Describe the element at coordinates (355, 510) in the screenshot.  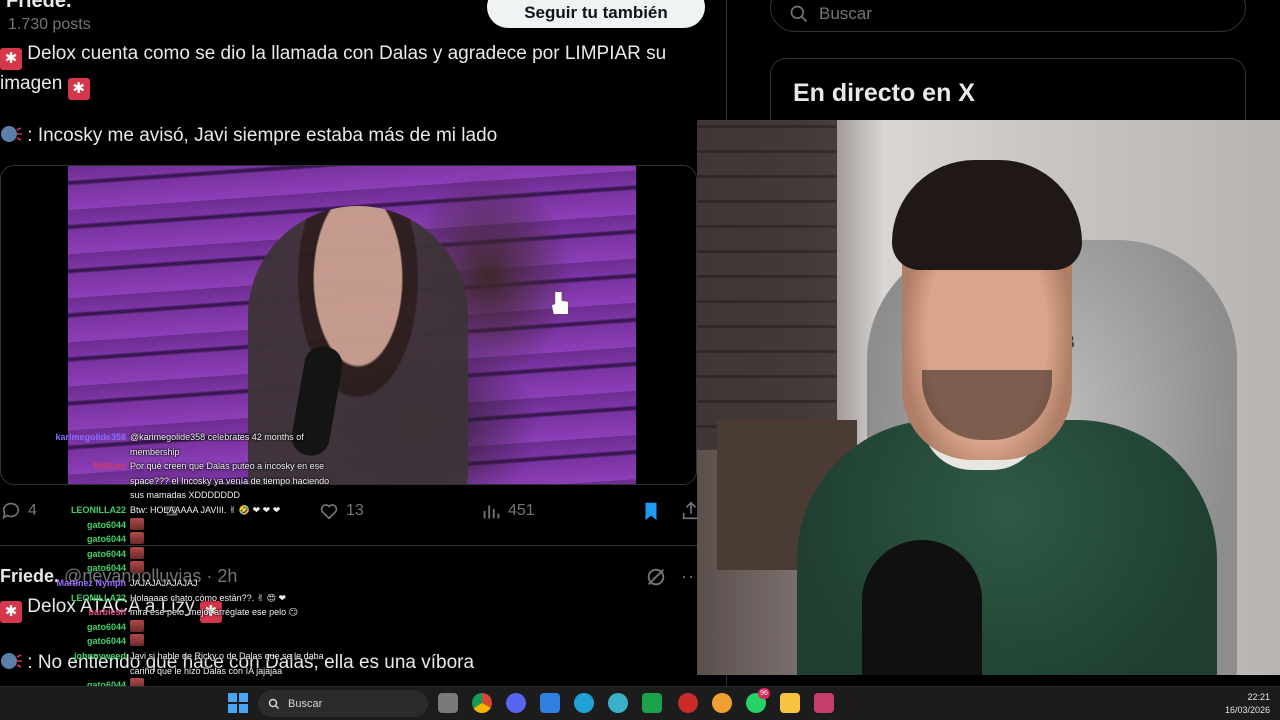
I see `like-count: 13` at that location.